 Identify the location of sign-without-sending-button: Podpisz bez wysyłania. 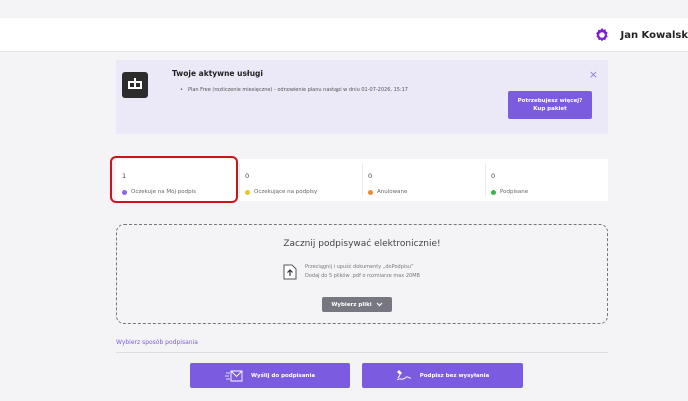
(442, 375).